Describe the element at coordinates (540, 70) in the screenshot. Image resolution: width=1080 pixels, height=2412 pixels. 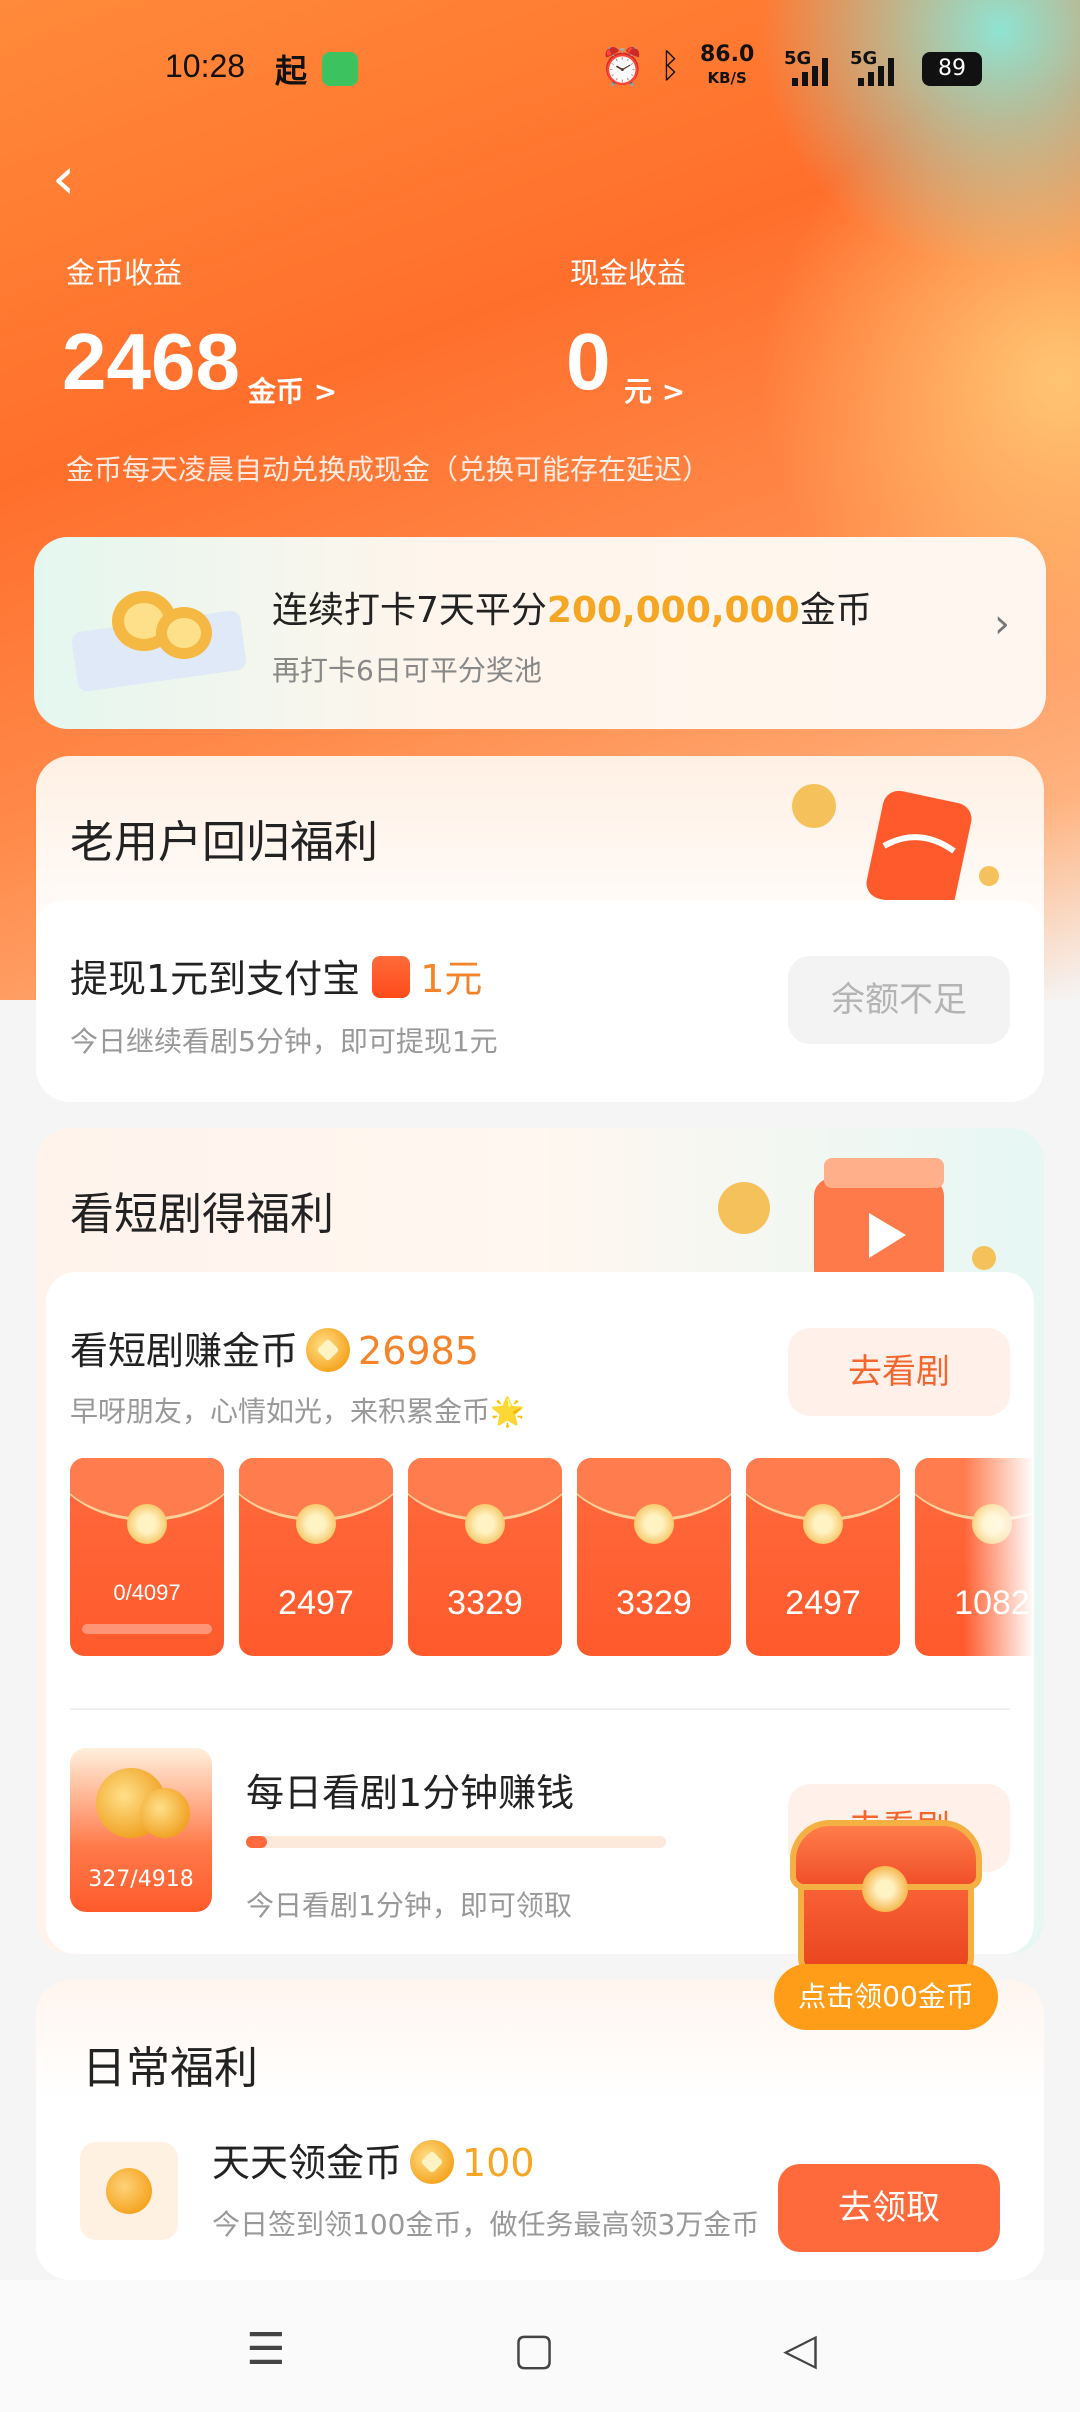
I see `status-bar: 10:28 起 ⏰ ᛒ 86.0 KB/S 5G 5G 89` at that location.